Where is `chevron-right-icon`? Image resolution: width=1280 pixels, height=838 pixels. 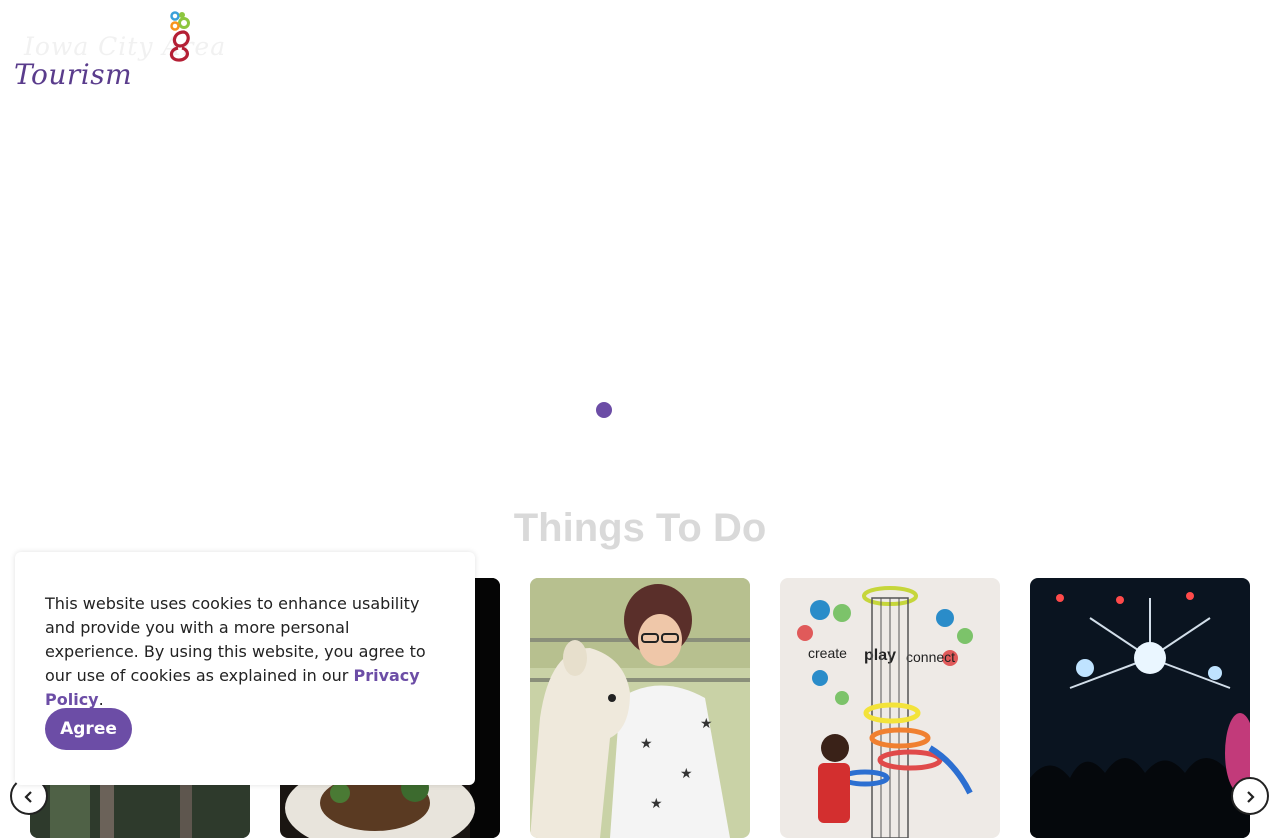 chevron-right-icon is located at coordinates (1251, 797).